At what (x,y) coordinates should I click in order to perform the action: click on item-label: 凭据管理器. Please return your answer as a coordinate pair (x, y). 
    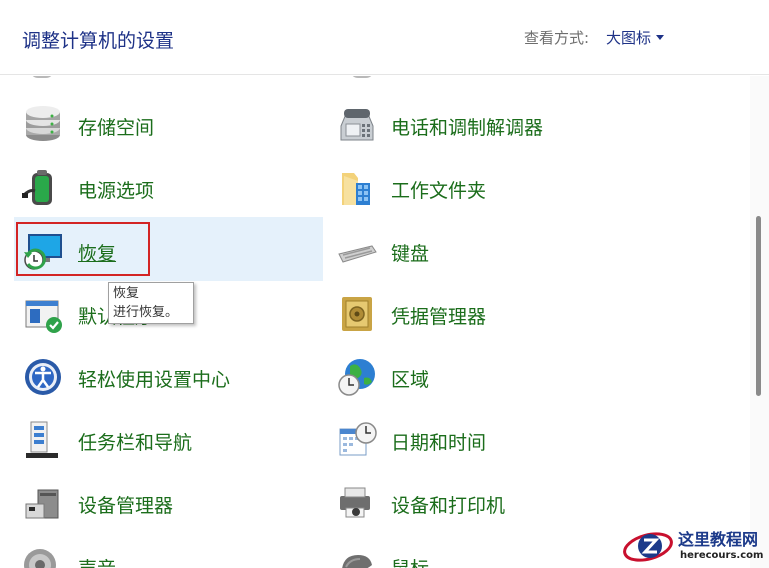
    Looking at the image, I should click on (438, 315).